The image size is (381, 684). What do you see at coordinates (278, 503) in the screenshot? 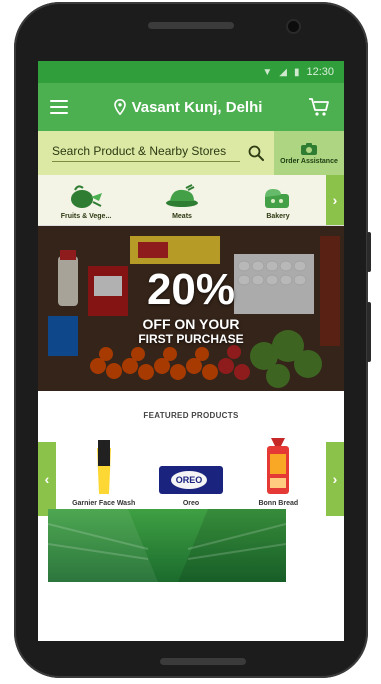
I see `product-name: Bonn Bread` at bounding box center [278, 503].